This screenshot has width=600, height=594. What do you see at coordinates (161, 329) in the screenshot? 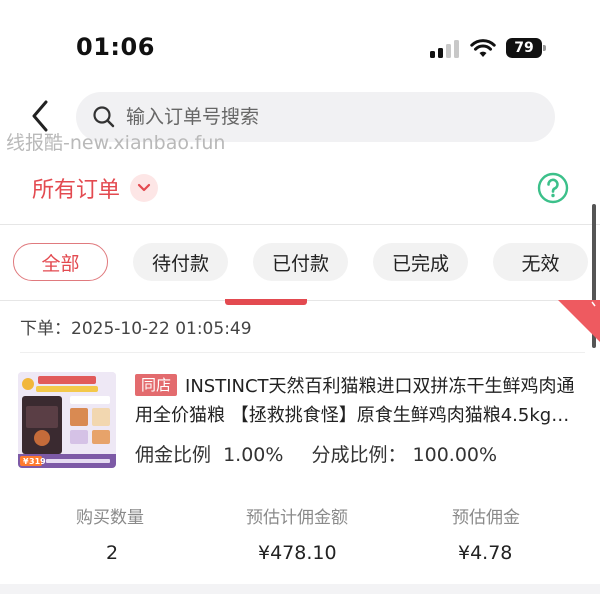
I see `order-time-value: 2025-10-22 01:05:49` at bounding box center [161, 329].